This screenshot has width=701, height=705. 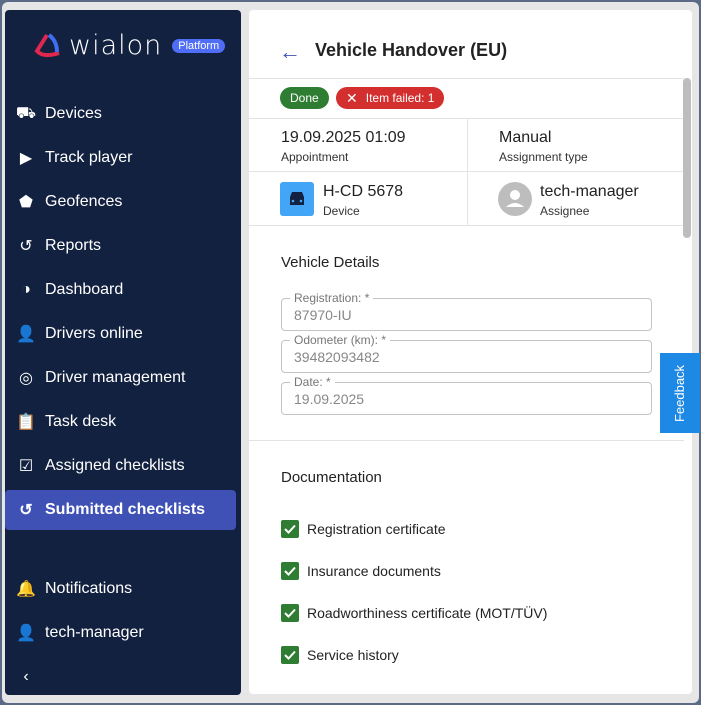 I want to click on assignment-type-label: Assignment type, so click(x=543, y=157).